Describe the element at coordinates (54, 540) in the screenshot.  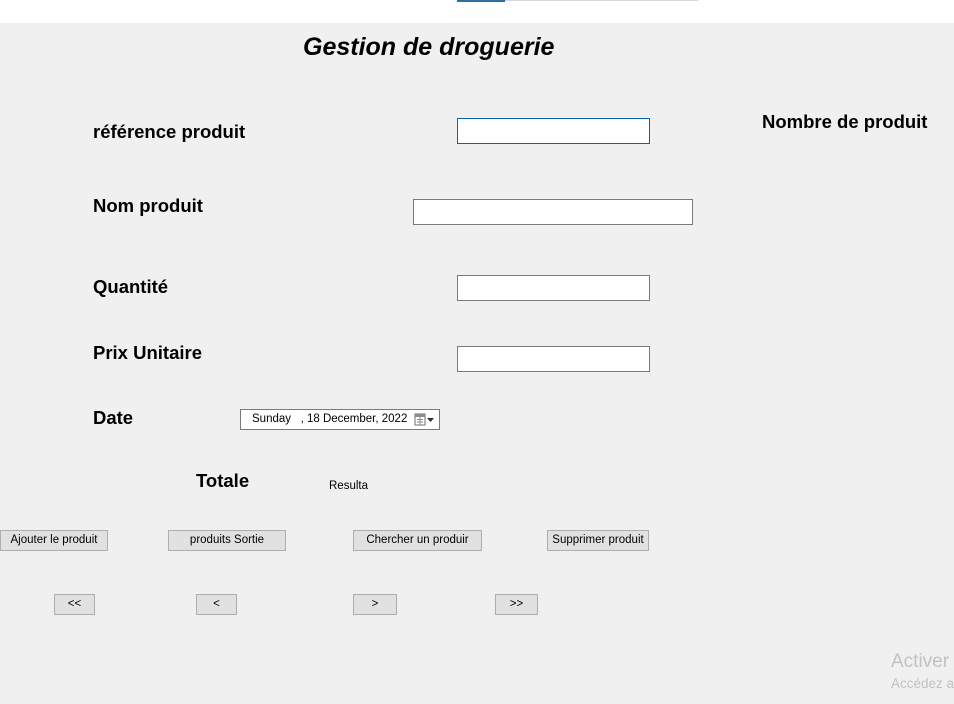
I see `add-product-button: Ajouter le produit` at that location.